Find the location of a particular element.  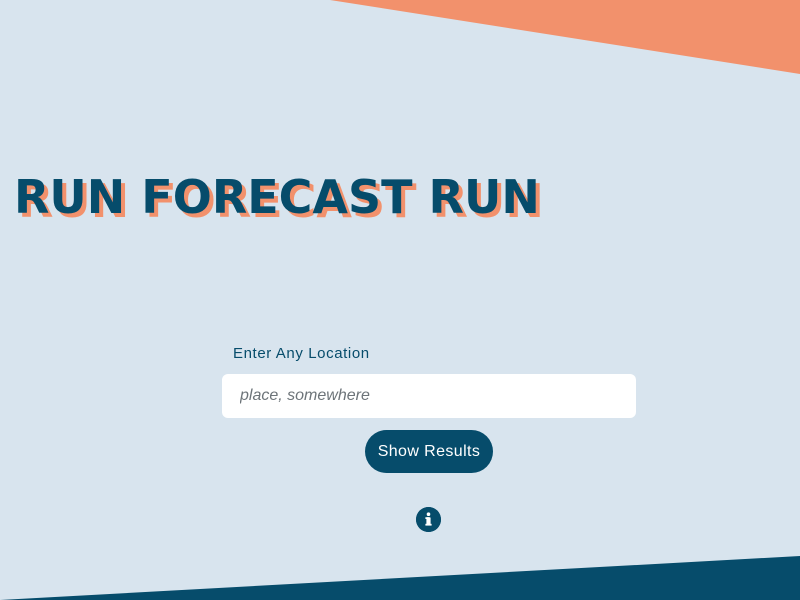

page-title: RUN FORECAST RUN RUN FORECAST RUN is located at coordinates (279, 199).